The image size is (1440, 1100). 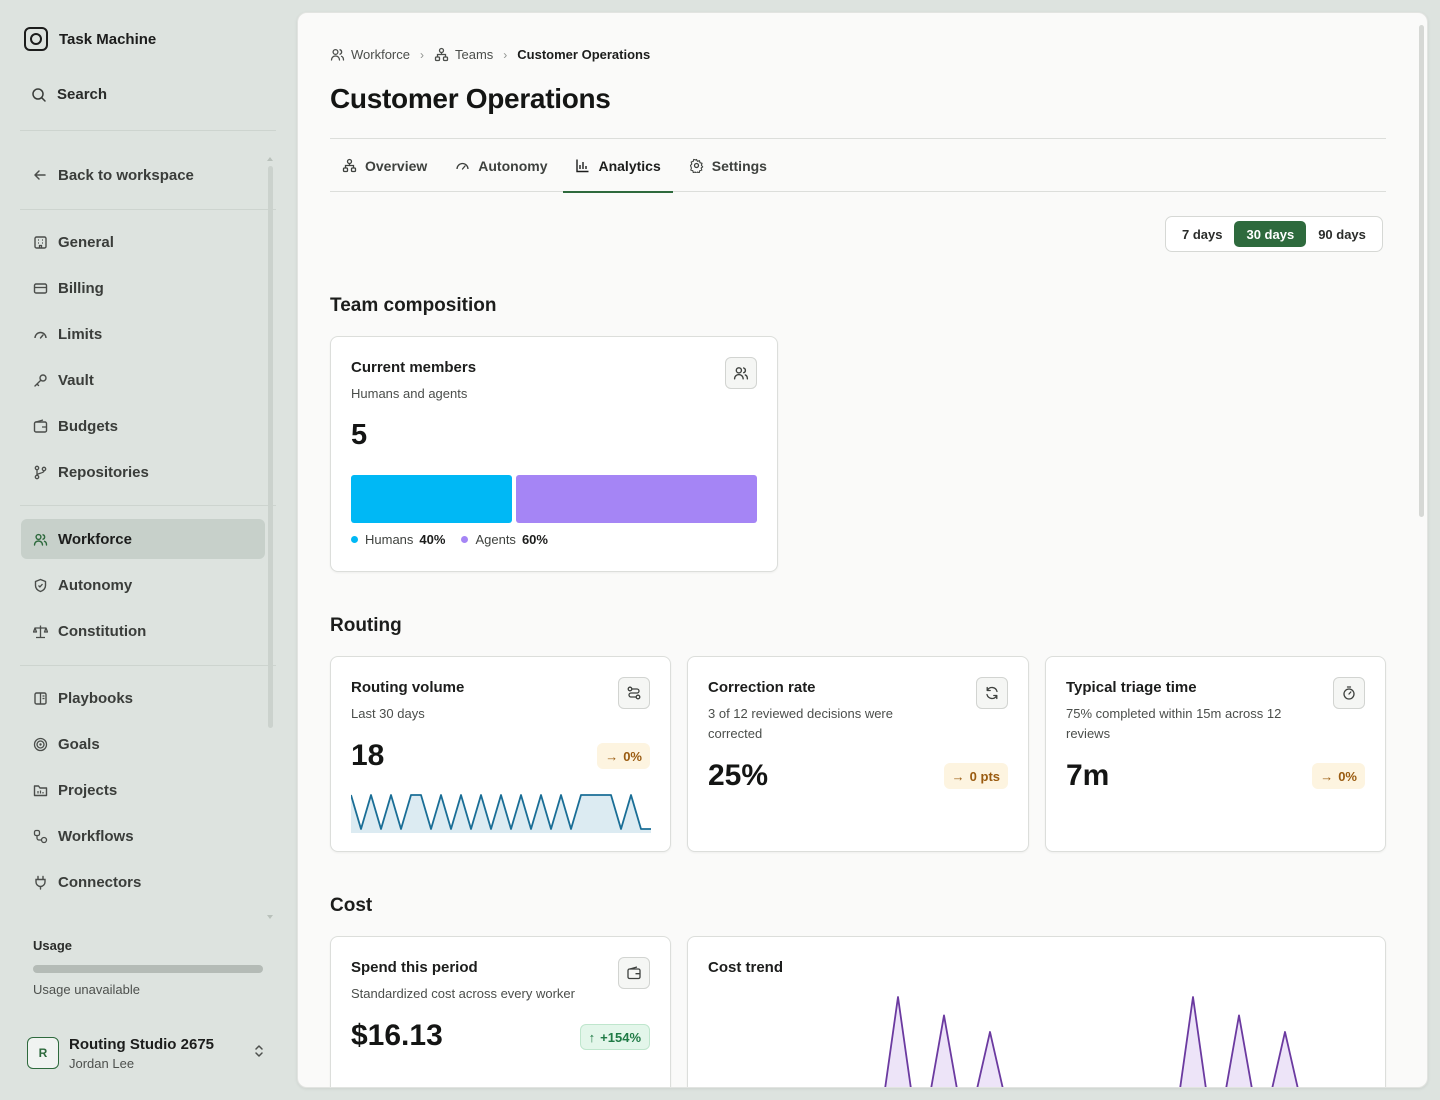 What do you see at coordinates (738, 775) in the screenshot?
I see `correction-rate-value: 25%` at bounding box center [738, 775].